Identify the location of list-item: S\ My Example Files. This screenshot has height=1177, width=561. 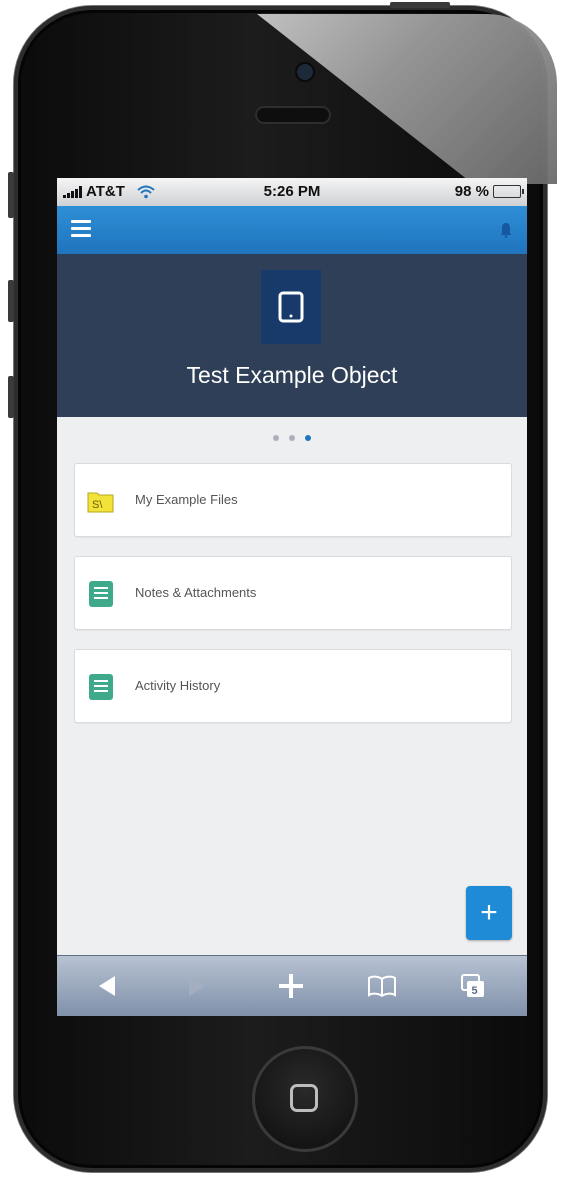
(293, 500).